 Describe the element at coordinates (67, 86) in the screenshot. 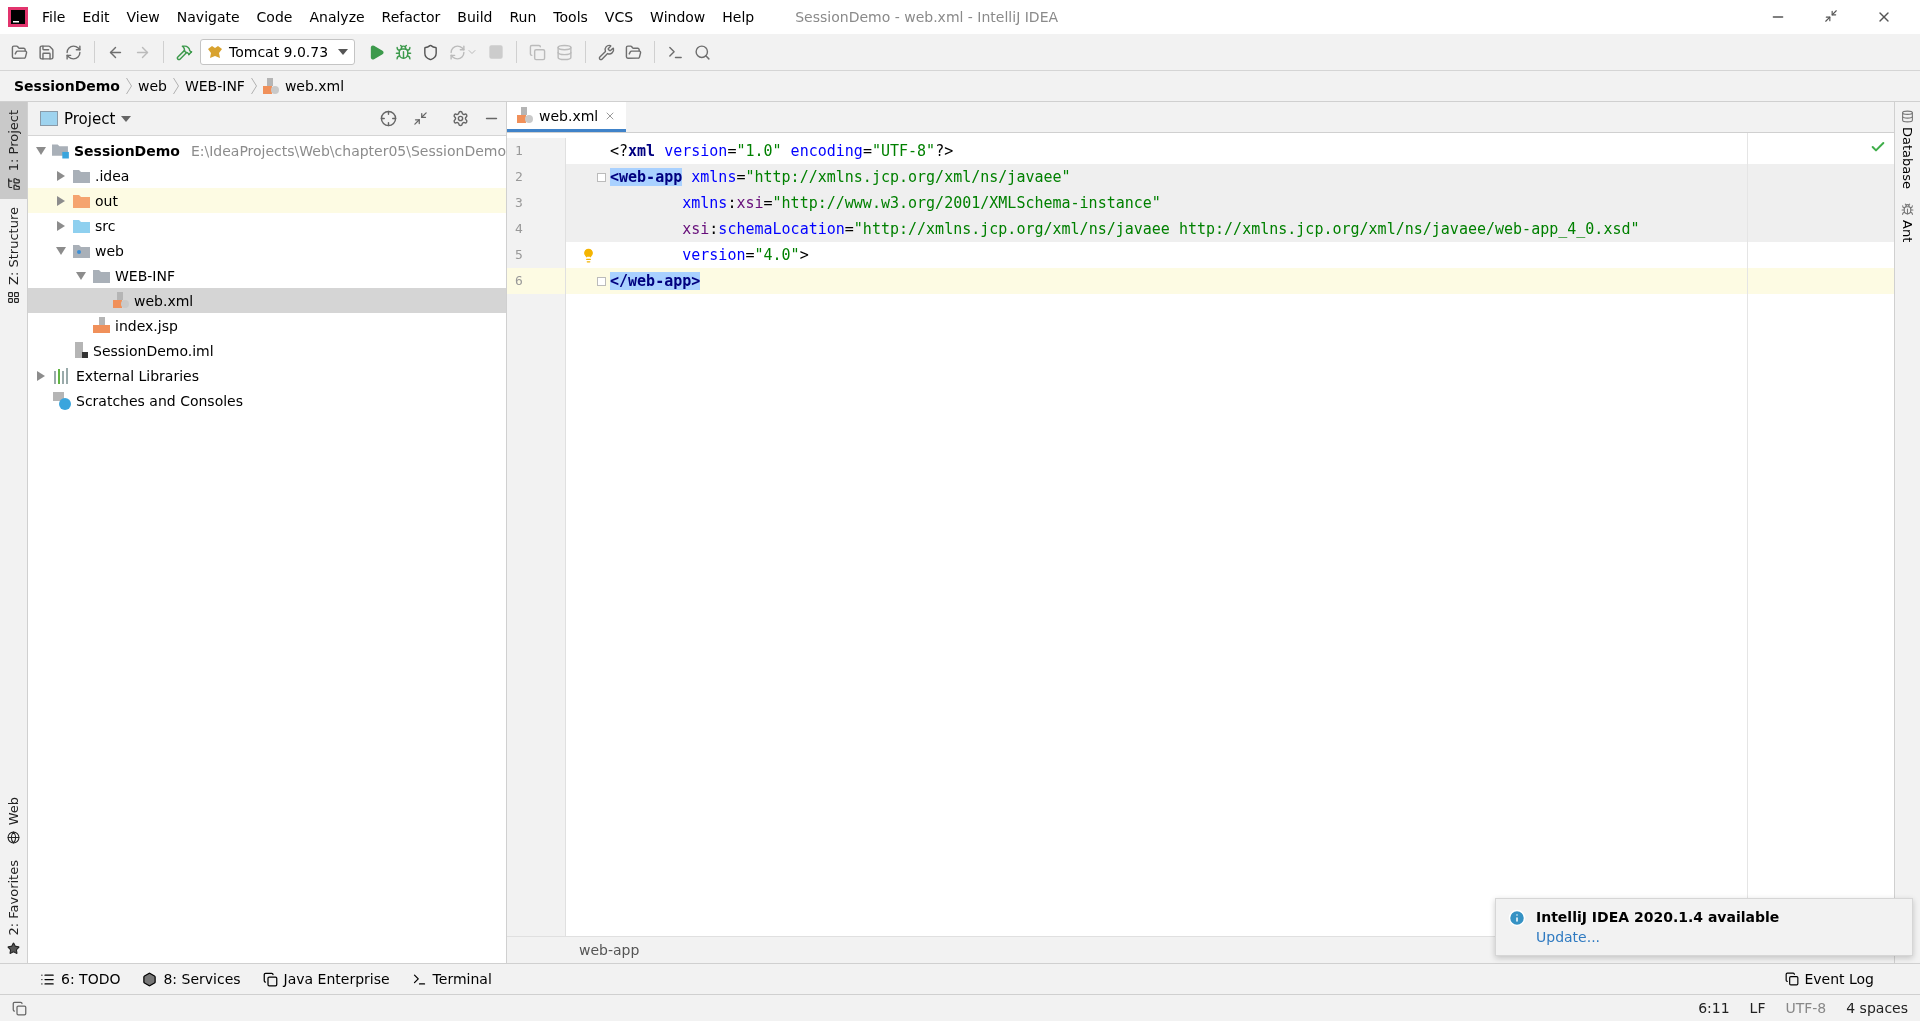

I see `breadcrumb: SessionDemo` at that location.